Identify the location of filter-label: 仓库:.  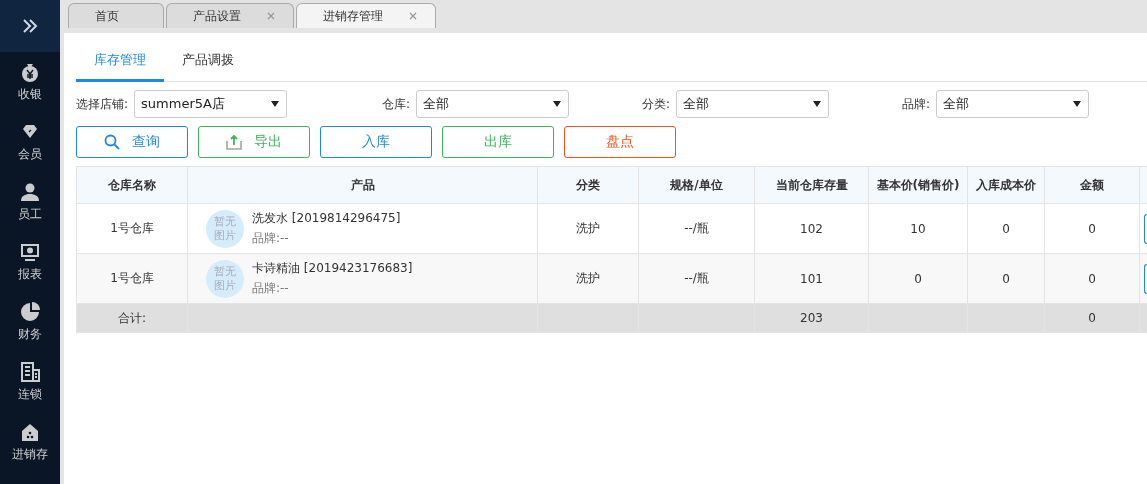
(395, 104).